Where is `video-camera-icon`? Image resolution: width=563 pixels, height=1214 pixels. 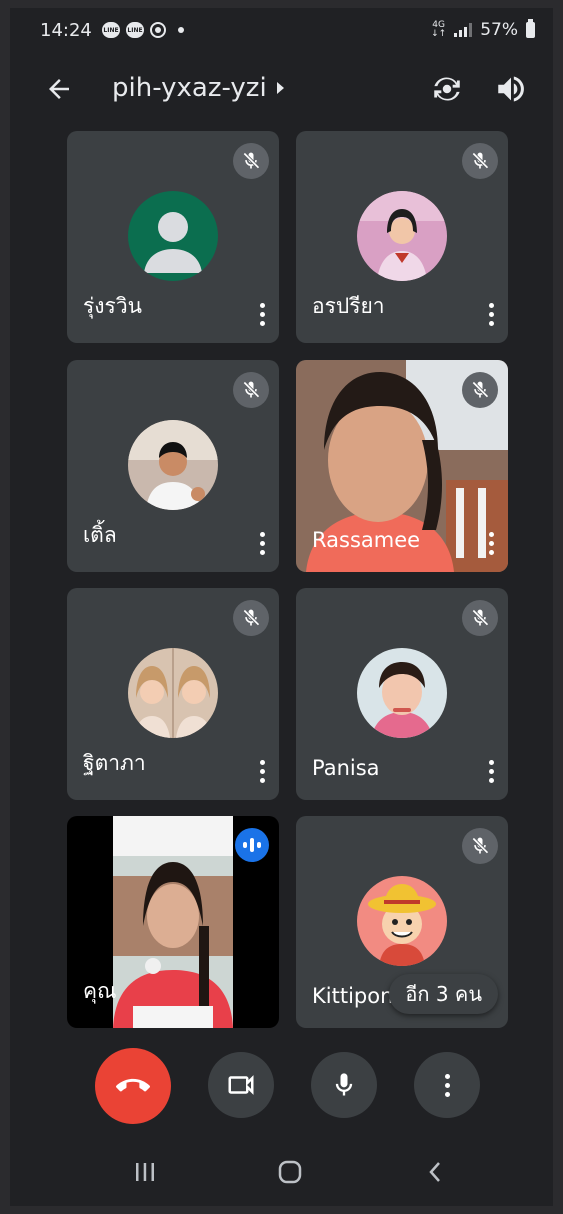
video-camera-icon is located at coordinates (241, 1085).